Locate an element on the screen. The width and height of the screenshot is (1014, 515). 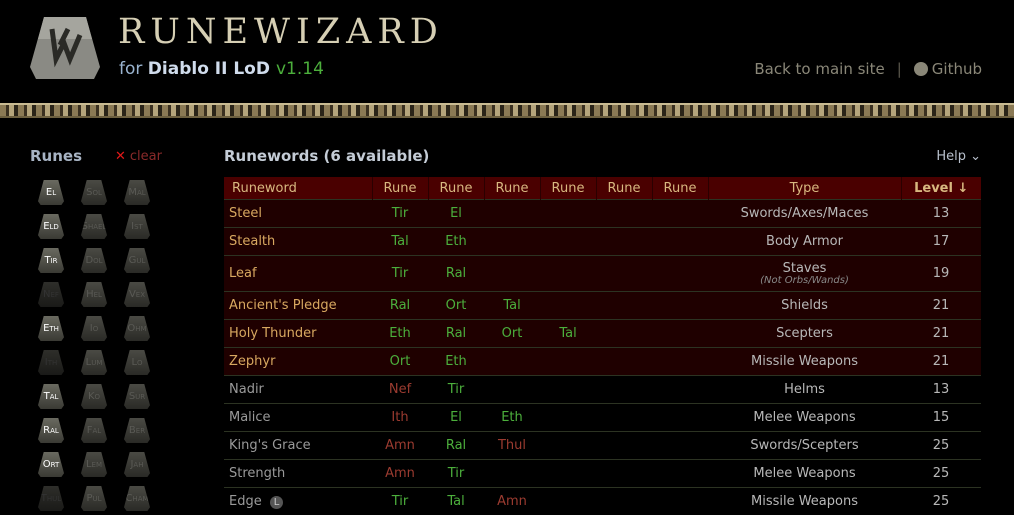
runeword-name: Holy Thunder is located at coordinates (298, 334).